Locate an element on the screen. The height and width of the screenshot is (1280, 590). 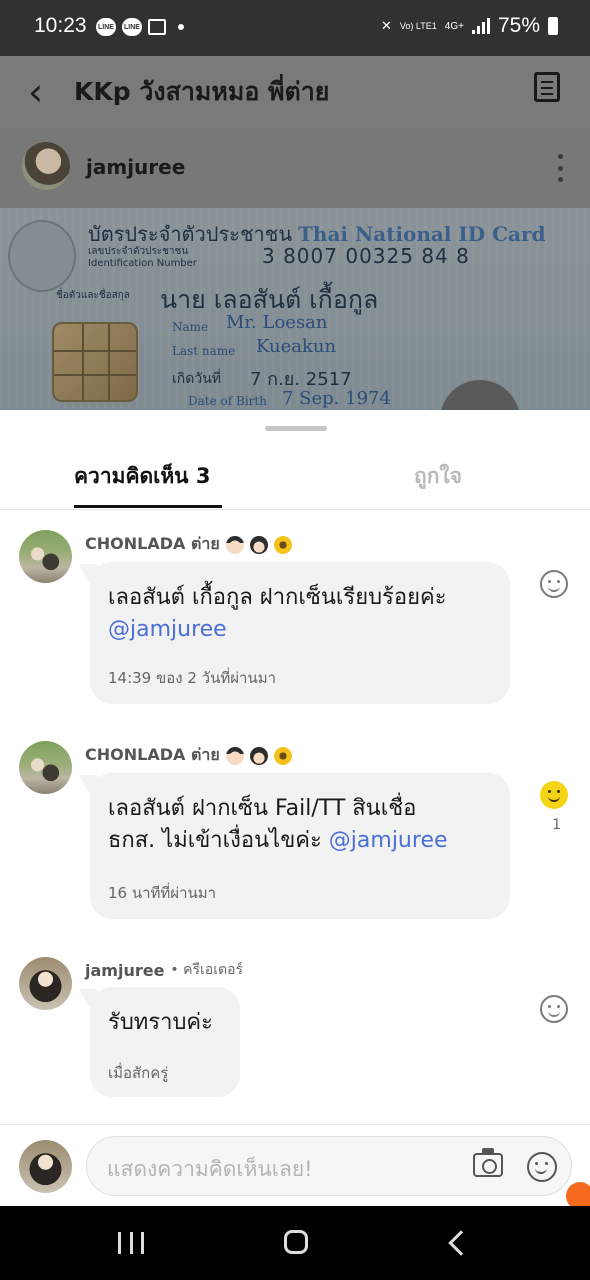
comment-input: แสดงความคิดเห็นเลย! is located at coordinates (329, 1166).